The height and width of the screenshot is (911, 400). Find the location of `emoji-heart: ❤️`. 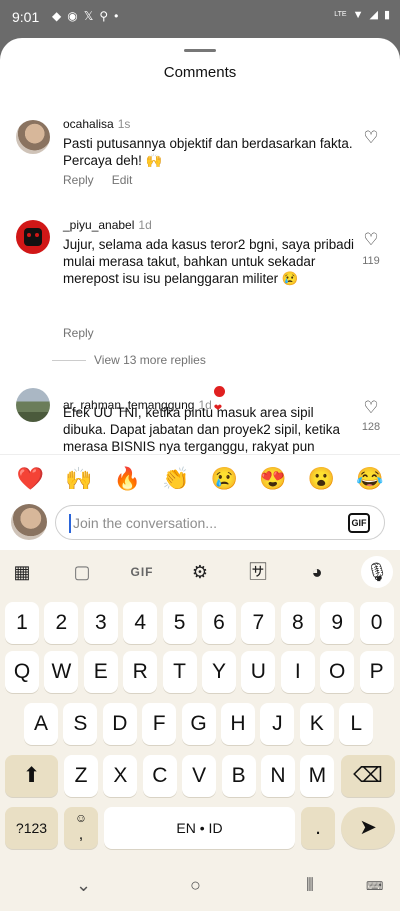

emoji-heart: ❤️ is located at coordinates (30, 479).